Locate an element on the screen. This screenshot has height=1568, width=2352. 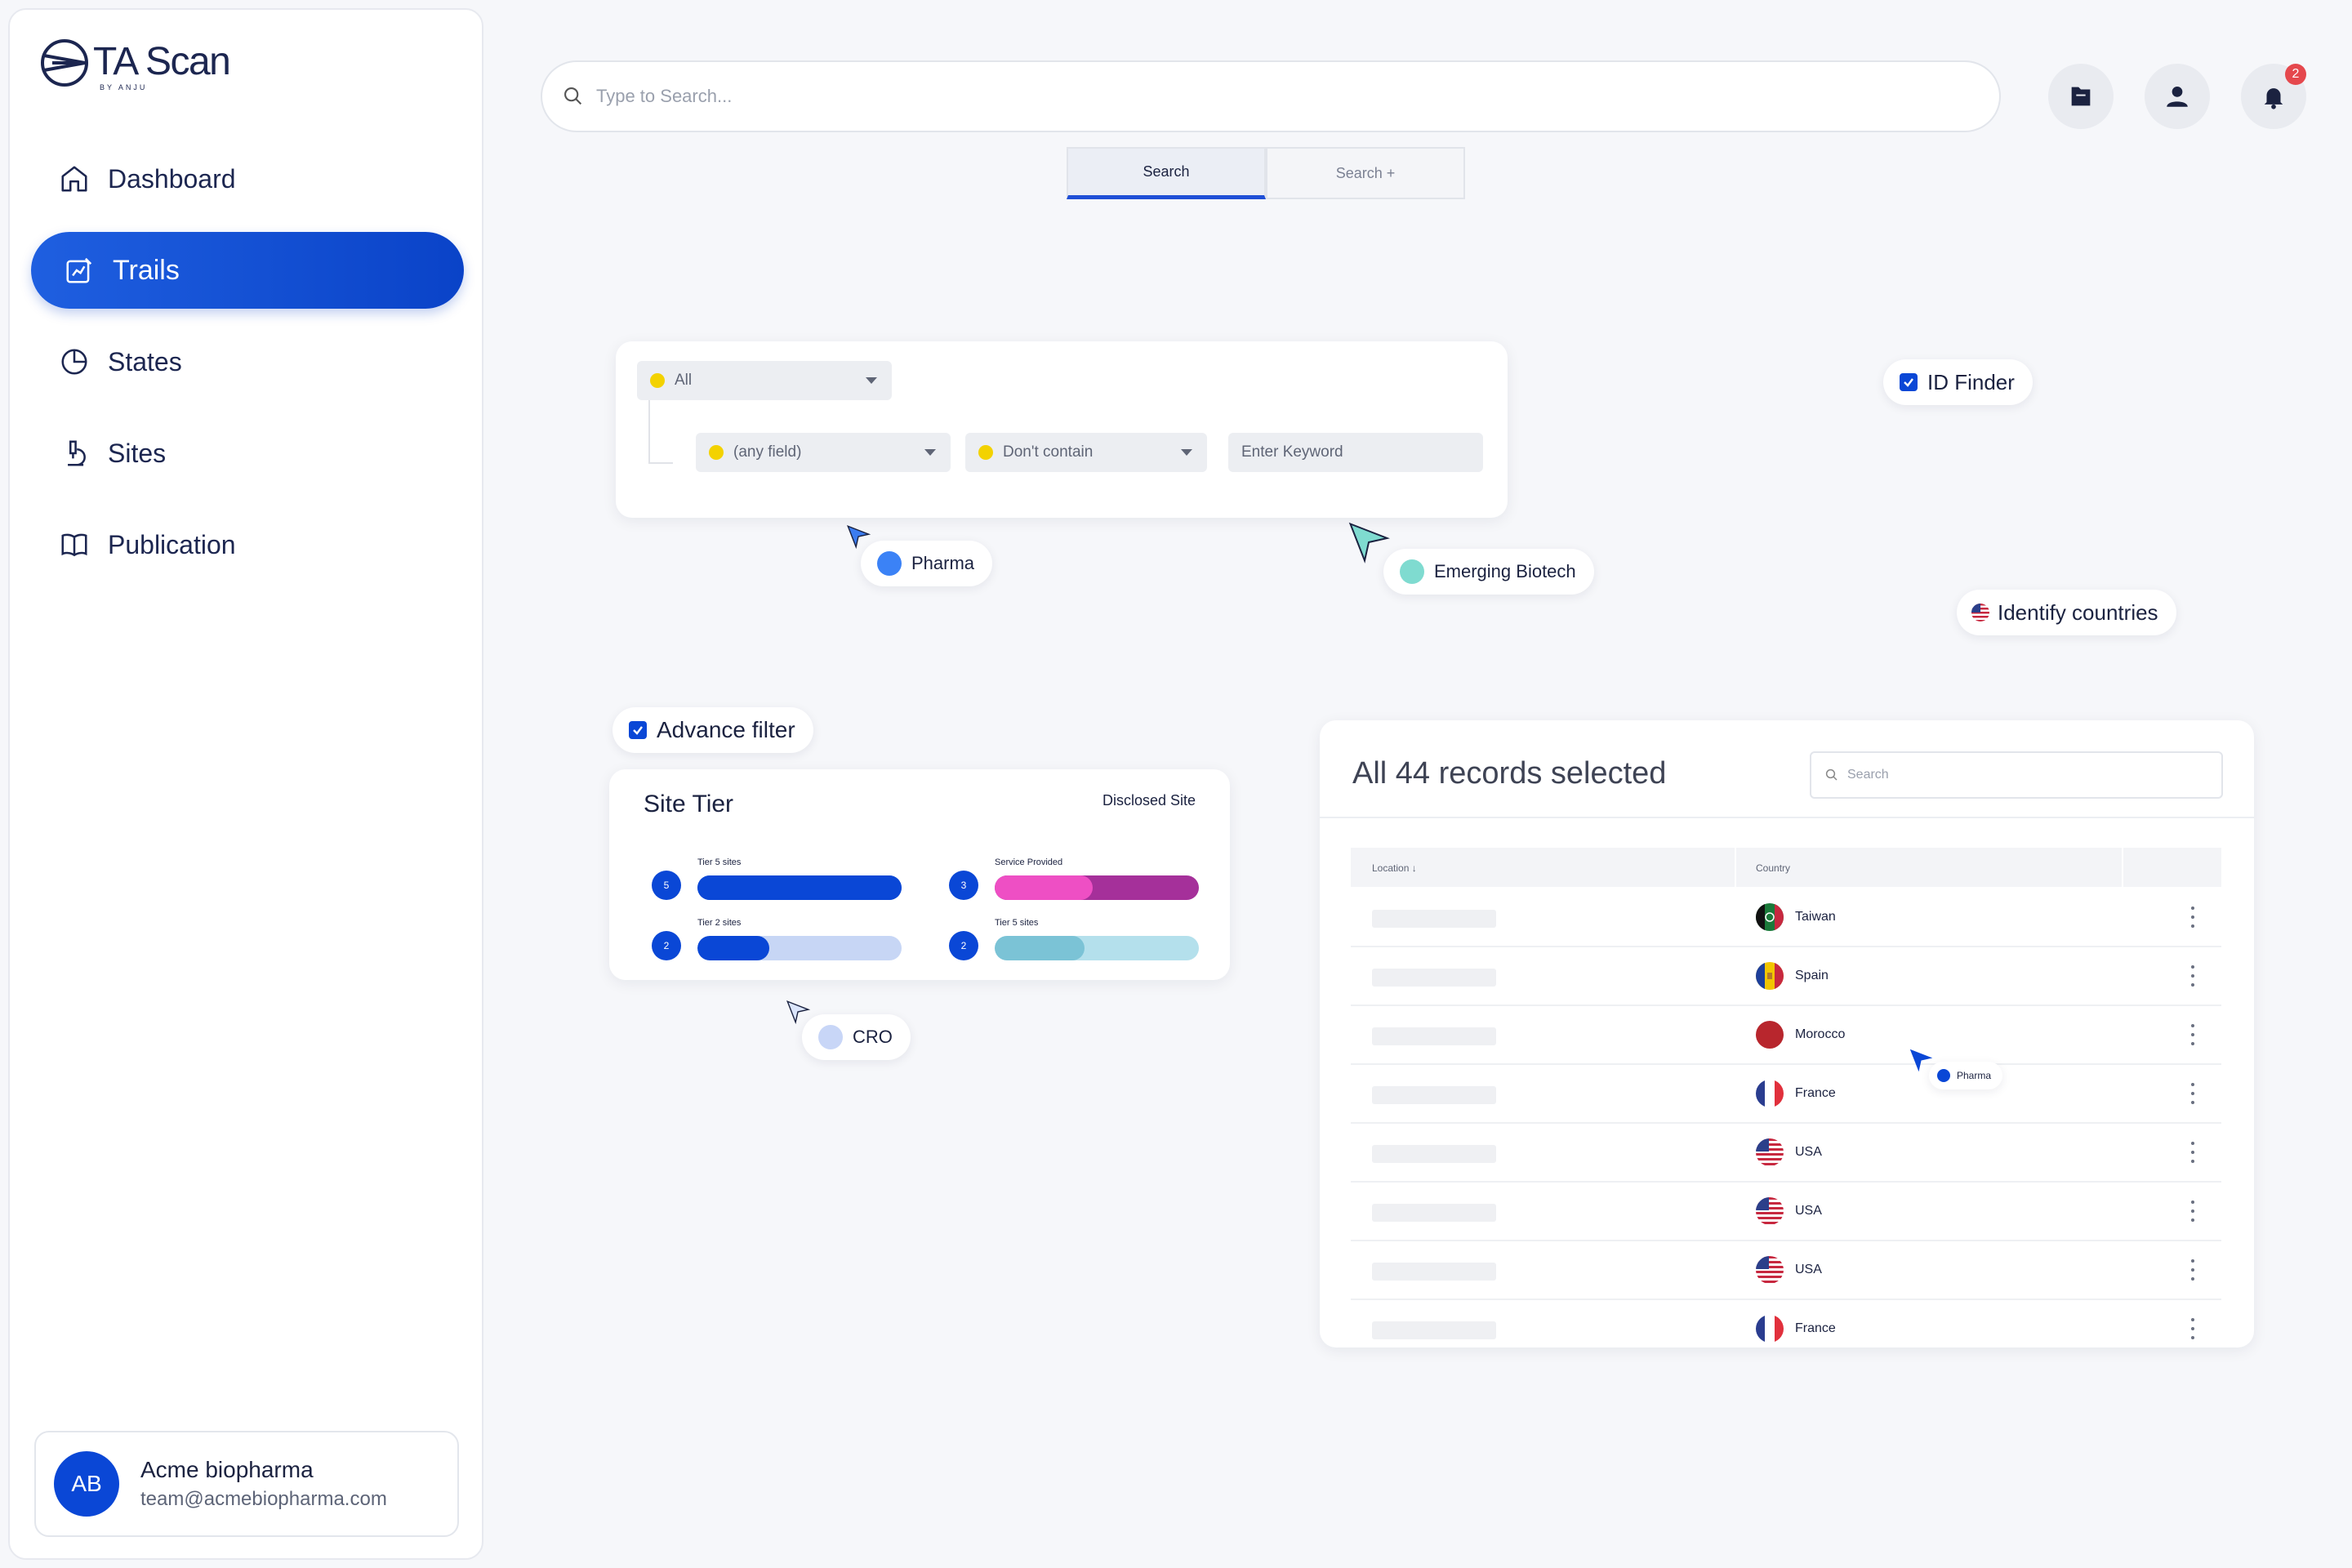
user-icon is located at coordinates (2177, 96).